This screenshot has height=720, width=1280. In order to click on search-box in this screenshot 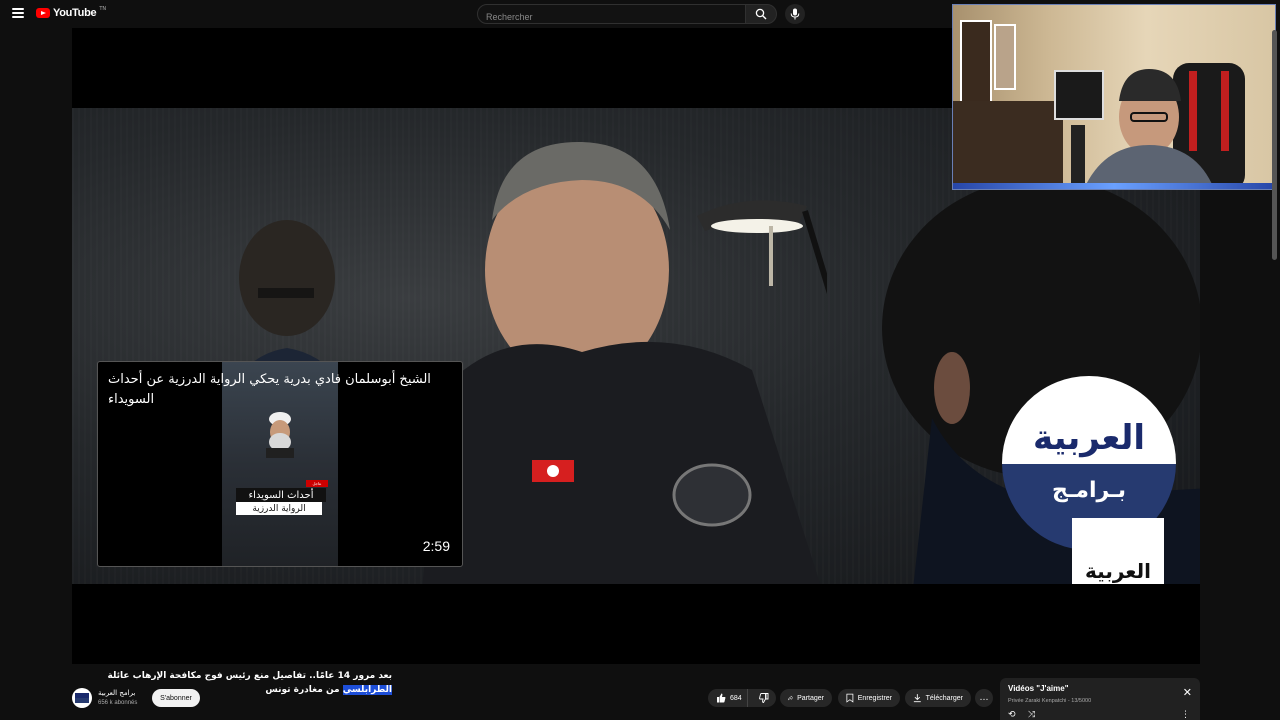, I will do `click(612, 15)`.